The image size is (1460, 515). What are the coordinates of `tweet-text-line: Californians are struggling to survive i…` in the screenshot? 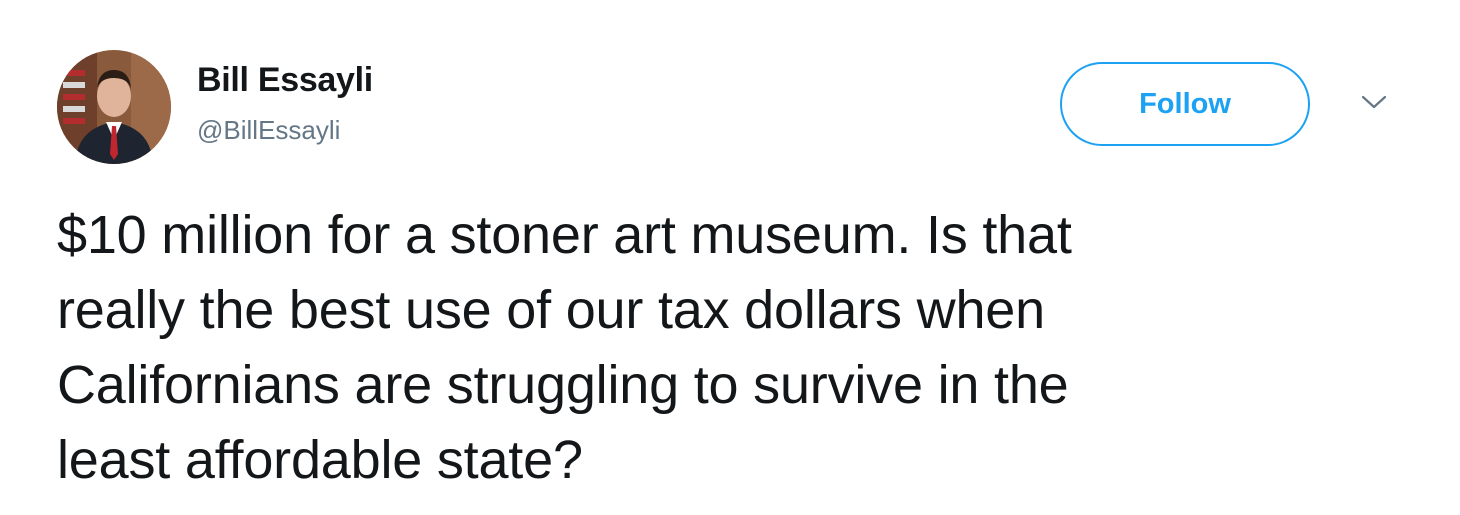 It's located at (563, 385).